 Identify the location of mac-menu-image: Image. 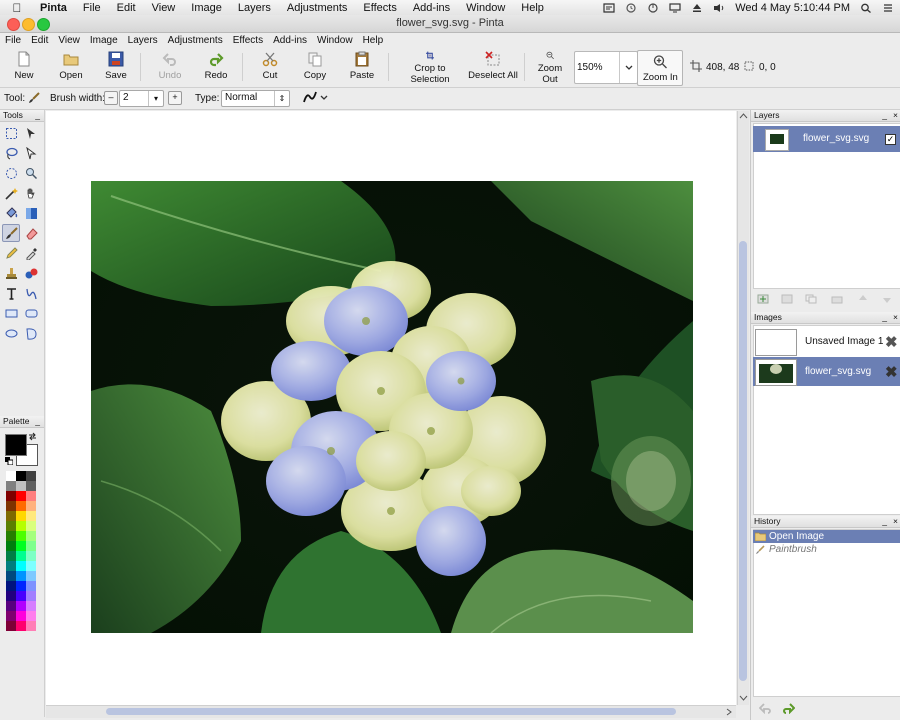
(206, 8).